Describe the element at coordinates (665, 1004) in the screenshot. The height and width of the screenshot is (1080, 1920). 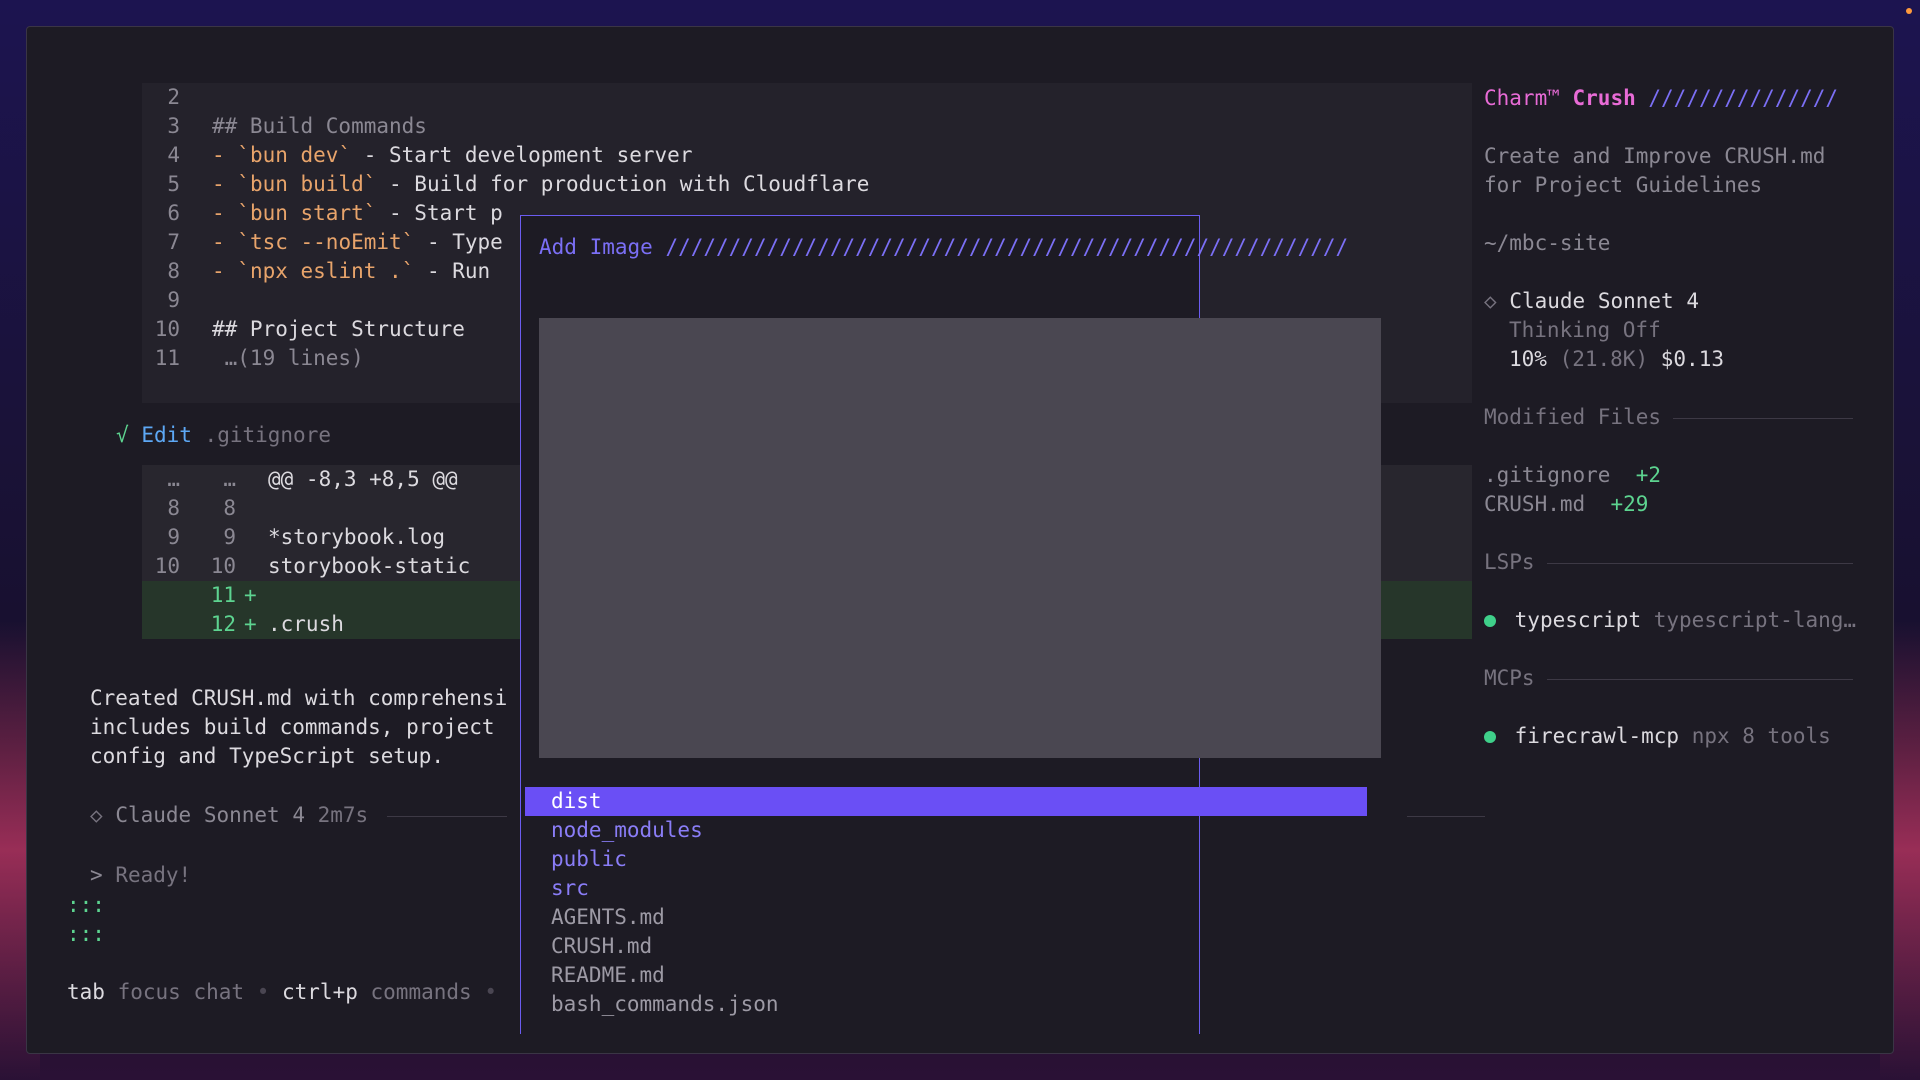
I see `file-list-item-file: bash_commands.json` at that location.